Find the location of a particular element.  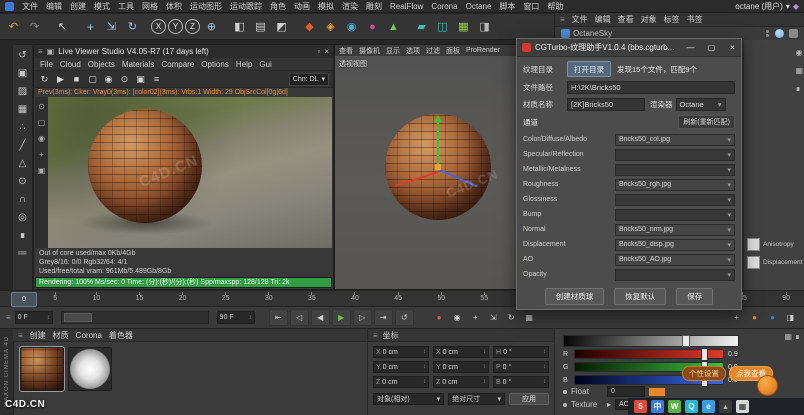

ime-icon: 中 is located at coordinates (657, 406).